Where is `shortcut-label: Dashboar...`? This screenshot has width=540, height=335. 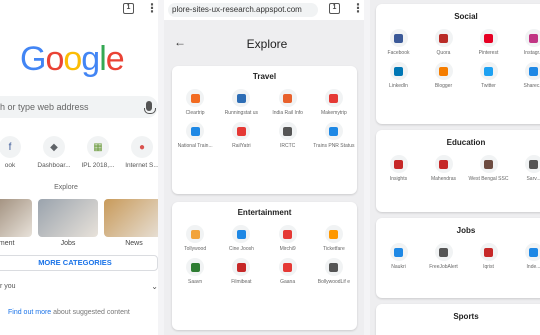 shortcut-label: Dashboar... is located at coordinates (54, 165).